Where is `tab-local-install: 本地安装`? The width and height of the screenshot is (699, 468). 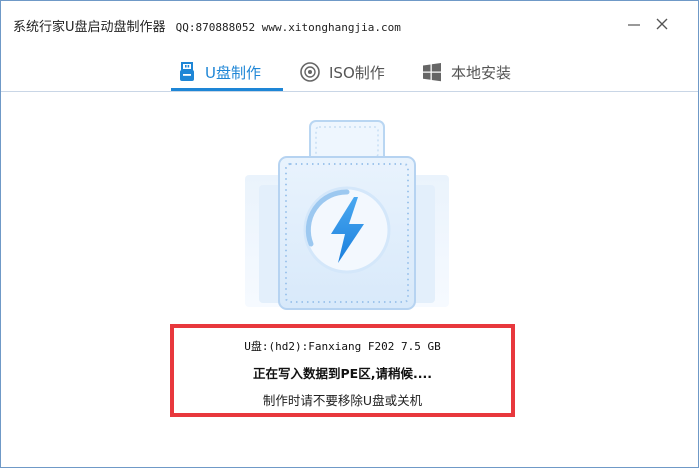
tab-local-install: 本地安装 is located at coordinates (466, 72).